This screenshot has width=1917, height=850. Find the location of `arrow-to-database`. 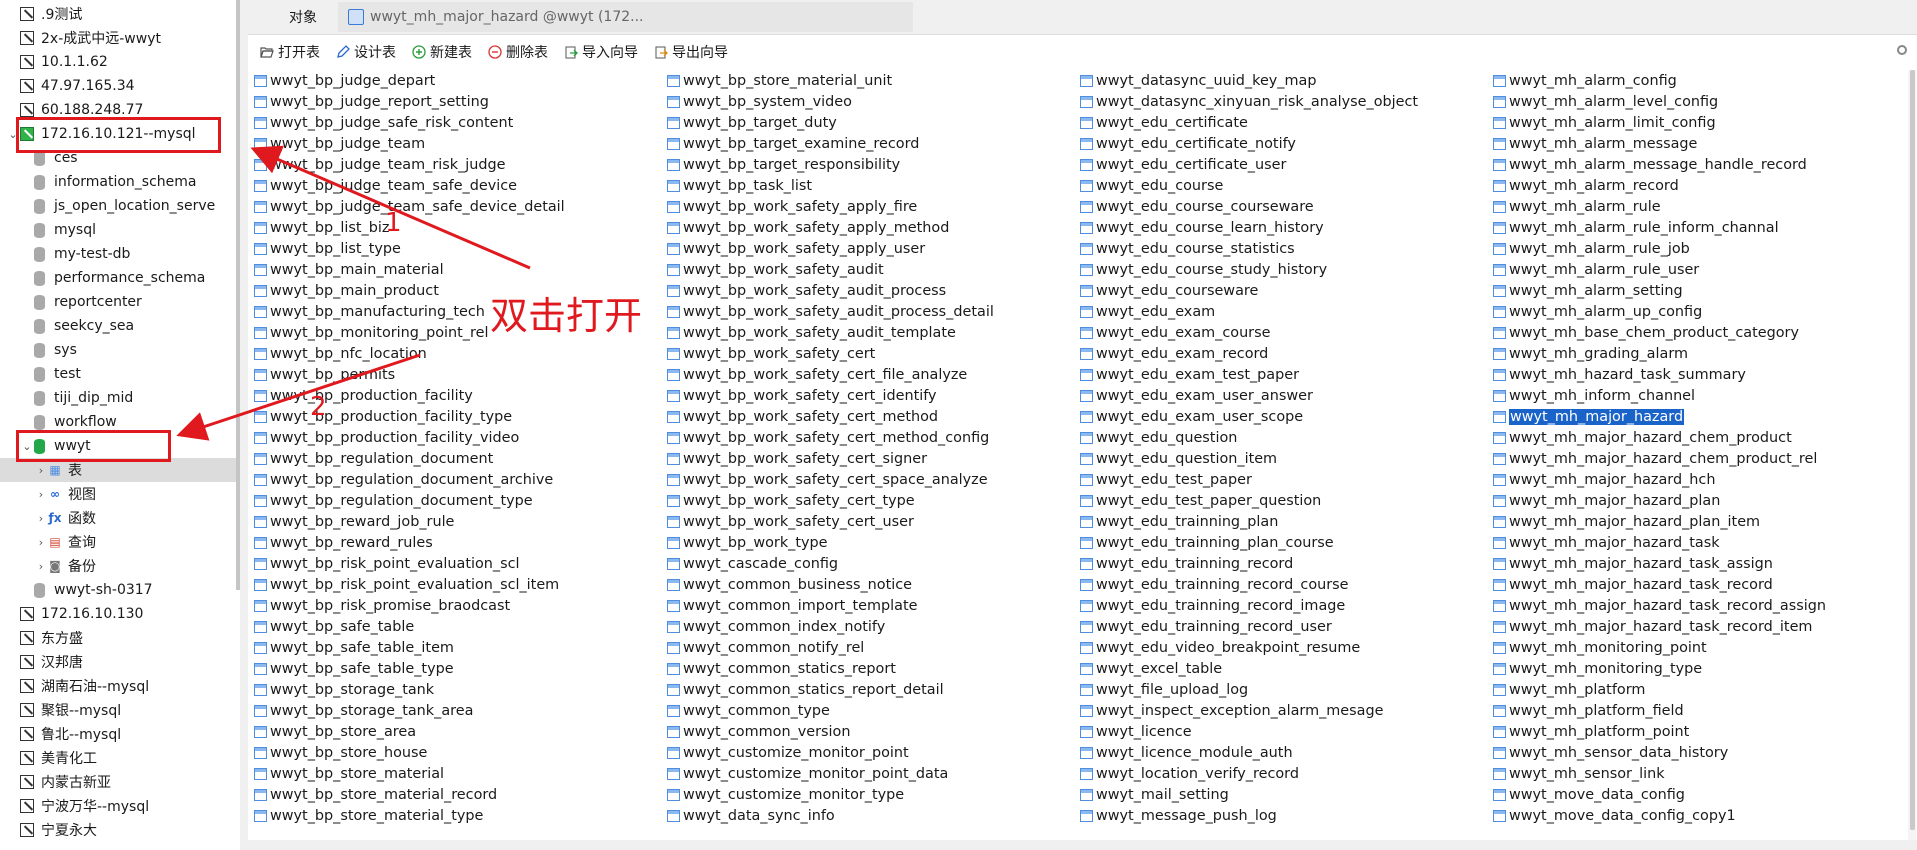

arrow-to-database is located at coordinates (298, 397).